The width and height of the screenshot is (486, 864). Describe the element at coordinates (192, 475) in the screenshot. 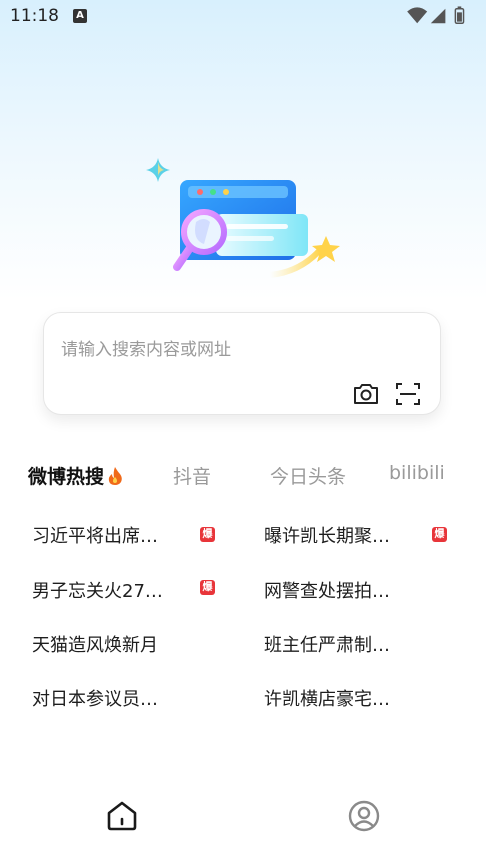

I see `tab-douyin: 抖音` at that location.